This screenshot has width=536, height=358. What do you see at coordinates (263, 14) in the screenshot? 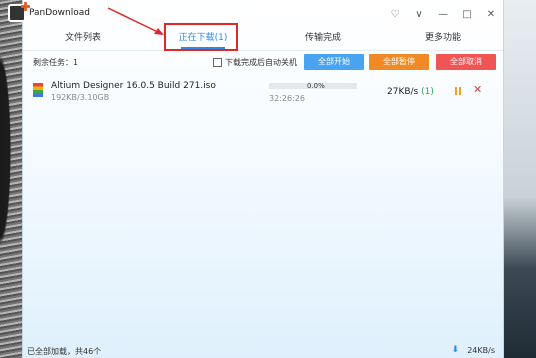
I see `title-bar: PanDownload ♡ ∨ — □ ✕` at bounding box center [263, 14].